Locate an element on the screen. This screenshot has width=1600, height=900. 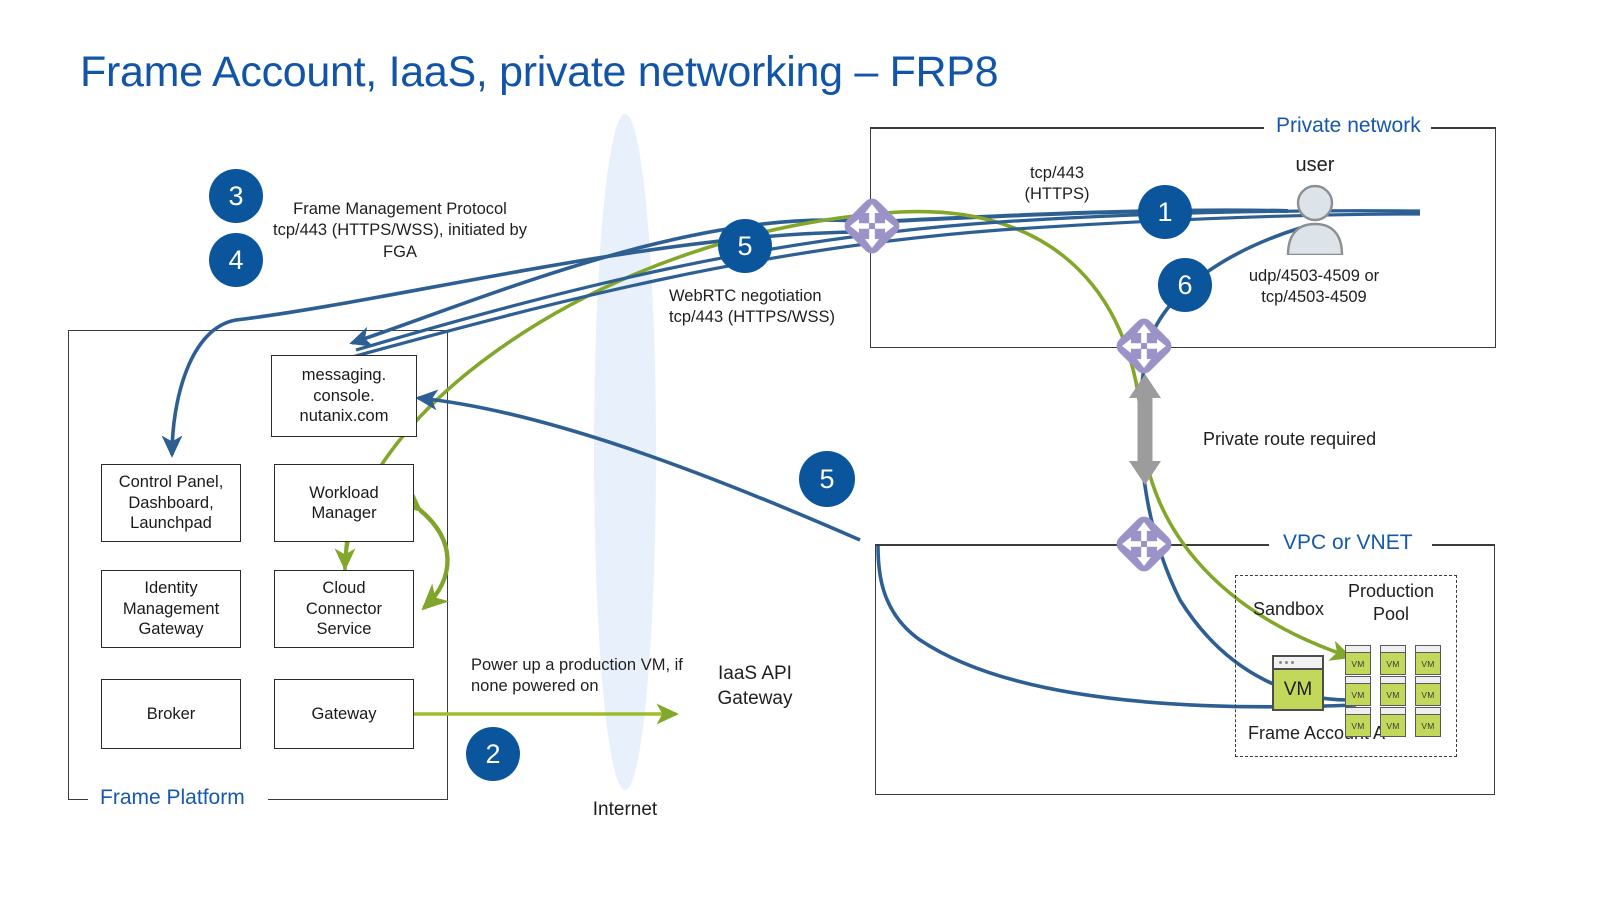
step-badge-5-top: 5 is located at coordinates (745, 246).